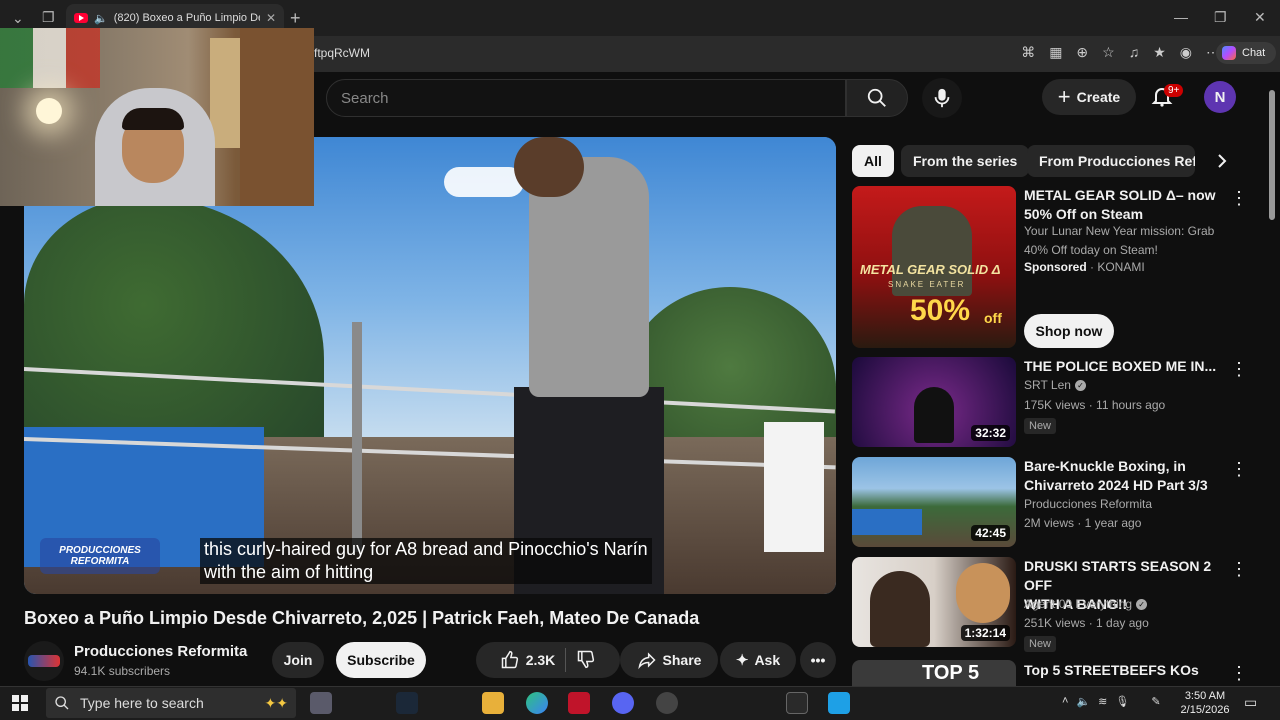 The width and height of the screenshot is (1280, 720). I want to click on video-channel: Agent 00 Everything ✓, so click(1086, 604).